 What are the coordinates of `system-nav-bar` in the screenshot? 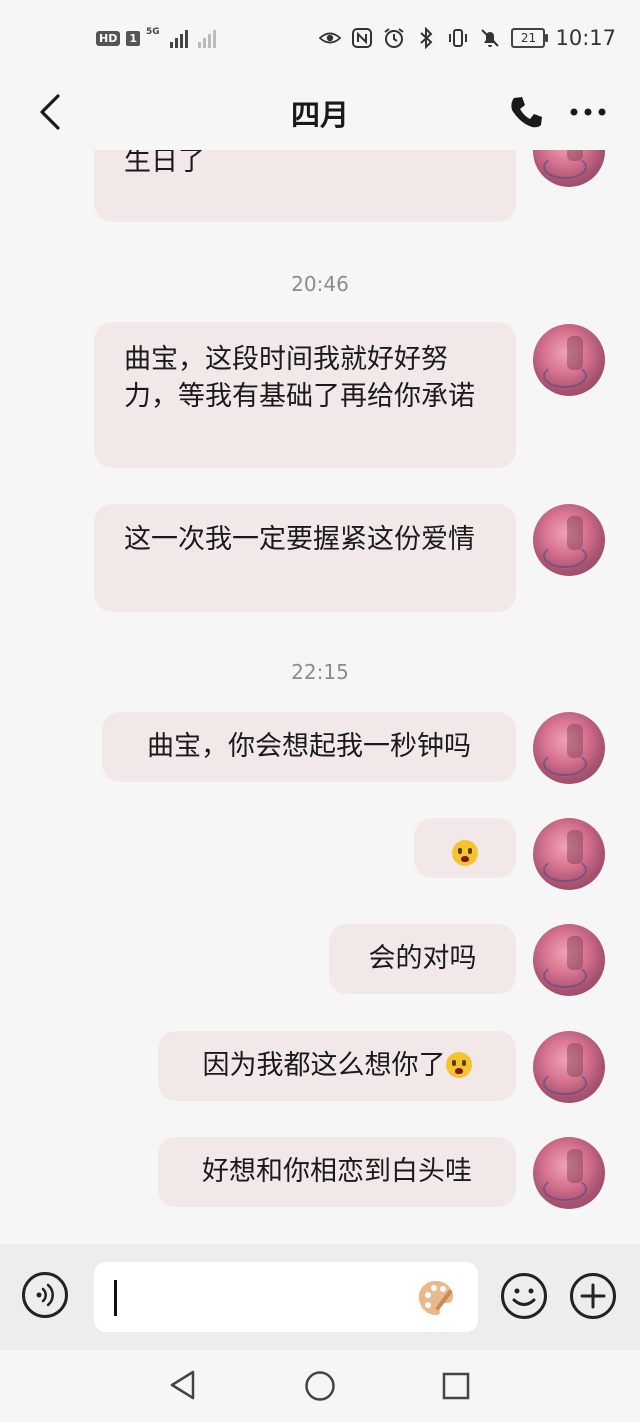 It's located at (320, 1386).